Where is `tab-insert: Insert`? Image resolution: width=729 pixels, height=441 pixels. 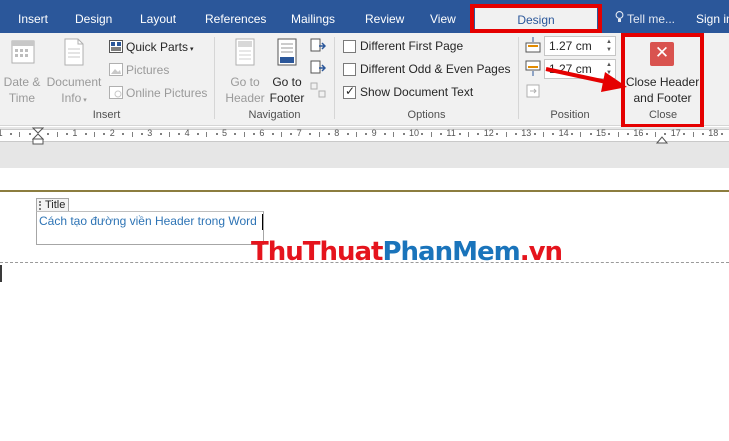
tab-insert: Insert is located at coordinates (33, 16).